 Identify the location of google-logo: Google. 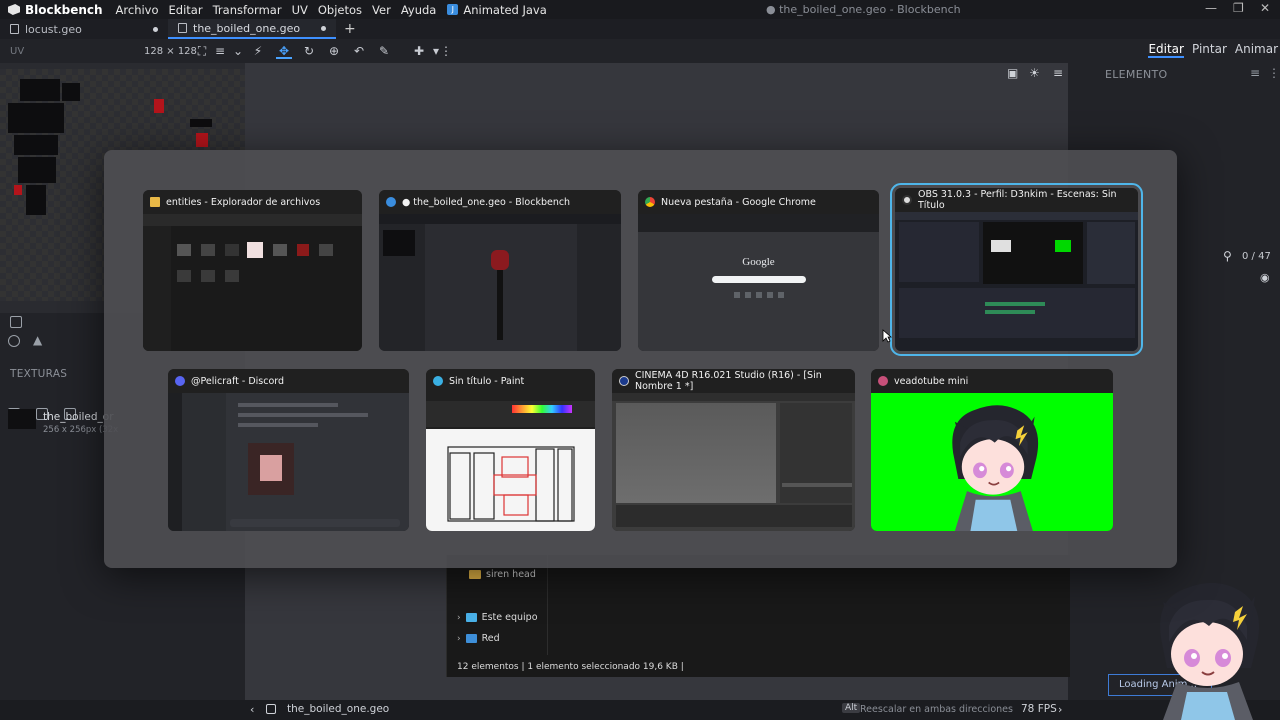
(758, 262).